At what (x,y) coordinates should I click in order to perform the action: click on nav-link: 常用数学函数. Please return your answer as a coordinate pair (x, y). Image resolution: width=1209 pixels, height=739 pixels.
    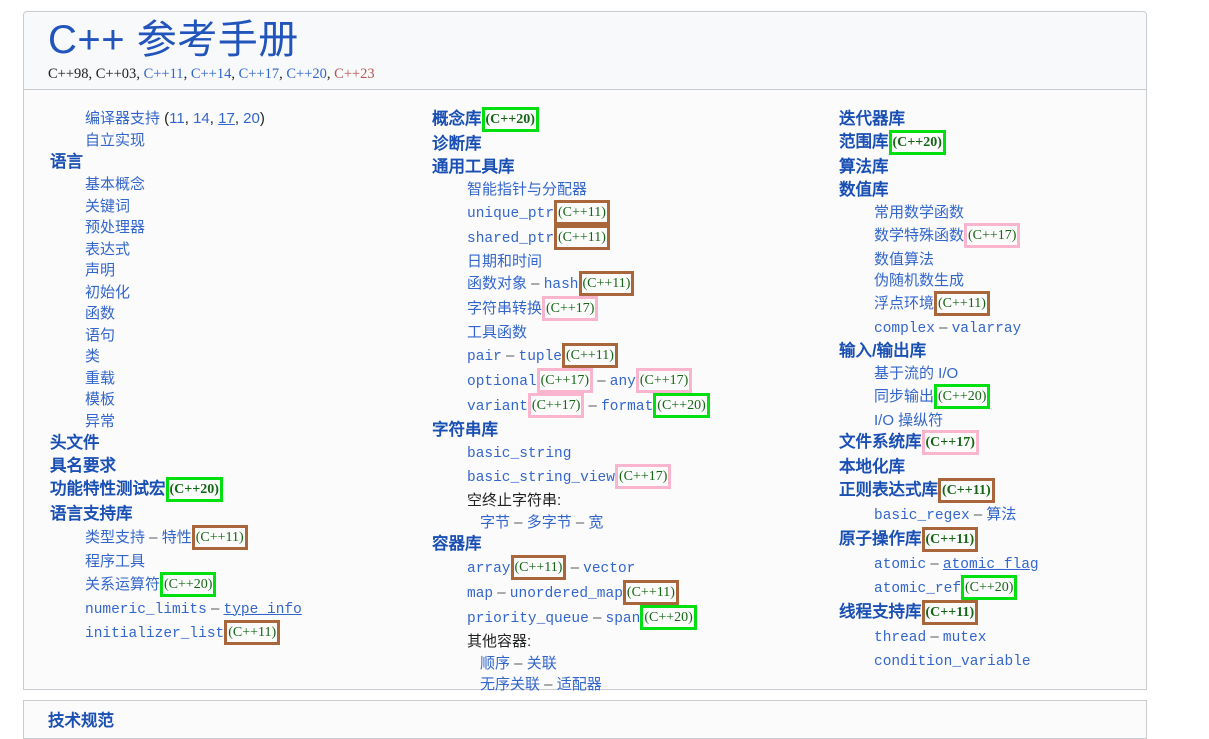
    Looking at the image, I should click on (919, 212).